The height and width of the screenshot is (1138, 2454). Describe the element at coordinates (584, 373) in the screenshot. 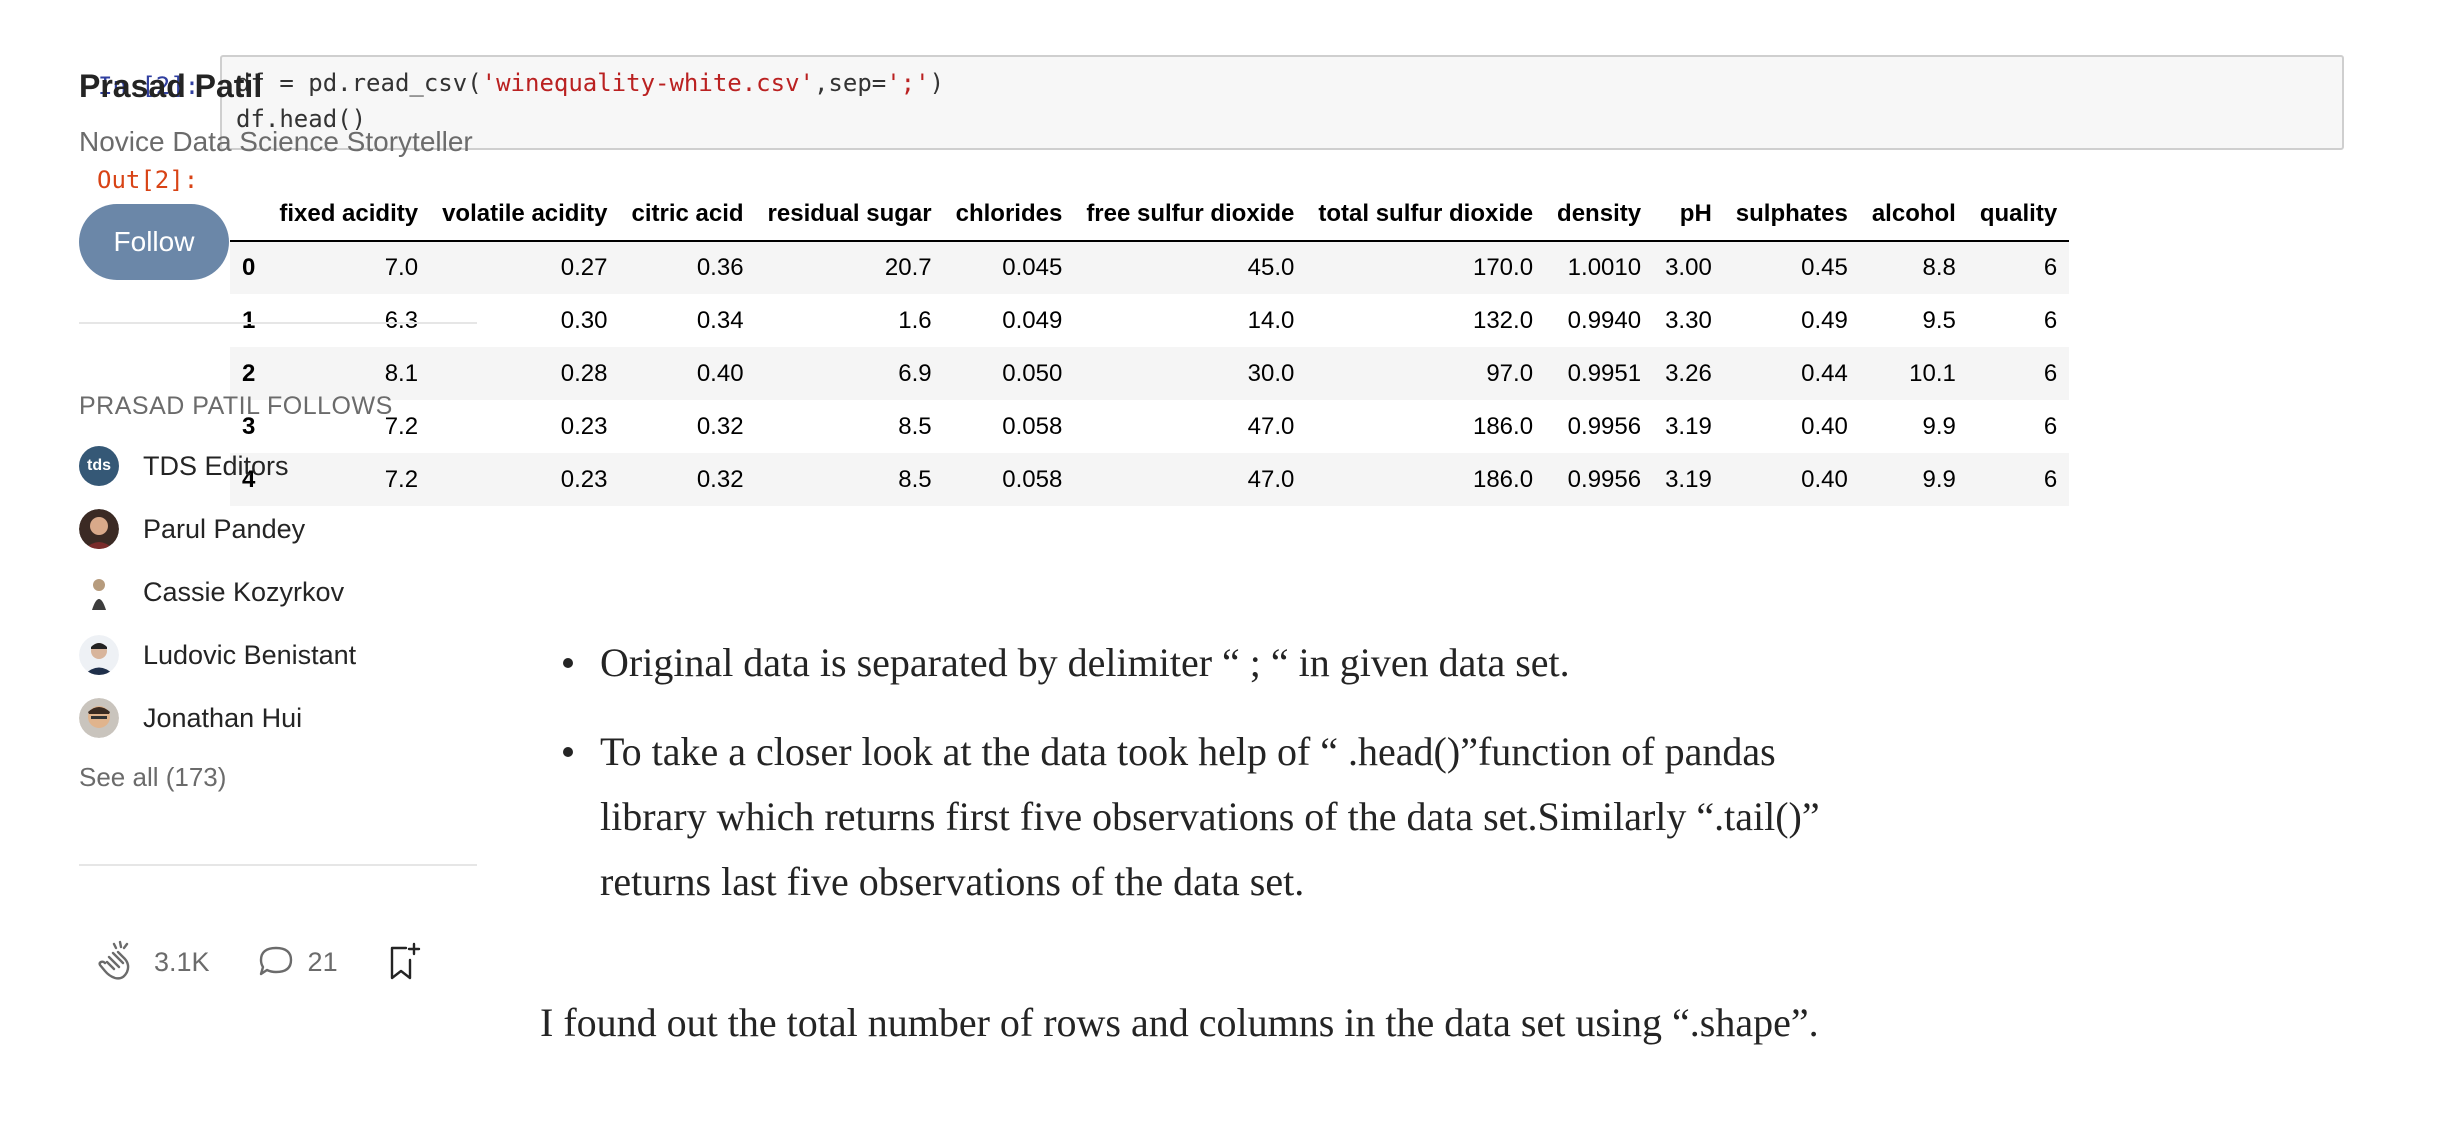

I see `table-cell: 0.28` at that location.